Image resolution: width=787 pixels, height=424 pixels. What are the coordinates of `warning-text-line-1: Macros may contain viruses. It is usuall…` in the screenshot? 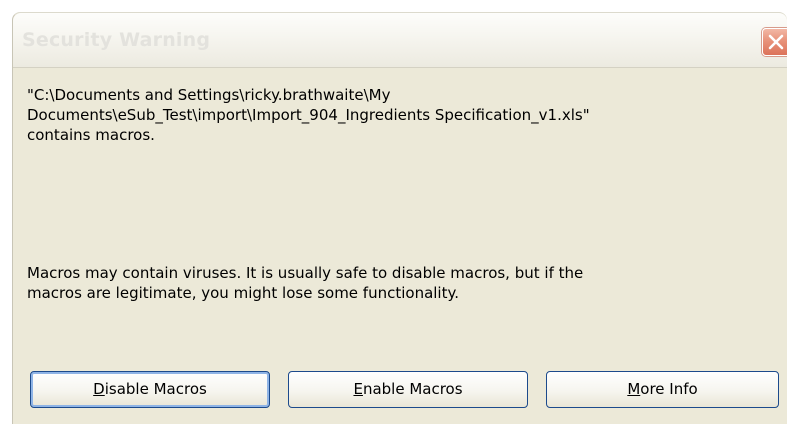 It's located at (305, 273).